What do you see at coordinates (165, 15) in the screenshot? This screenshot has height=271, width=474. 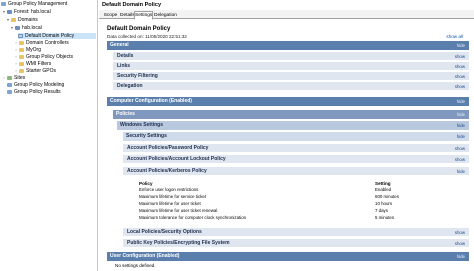 I see `tab-delegation: Delegation` at bounding box center [165, 15].